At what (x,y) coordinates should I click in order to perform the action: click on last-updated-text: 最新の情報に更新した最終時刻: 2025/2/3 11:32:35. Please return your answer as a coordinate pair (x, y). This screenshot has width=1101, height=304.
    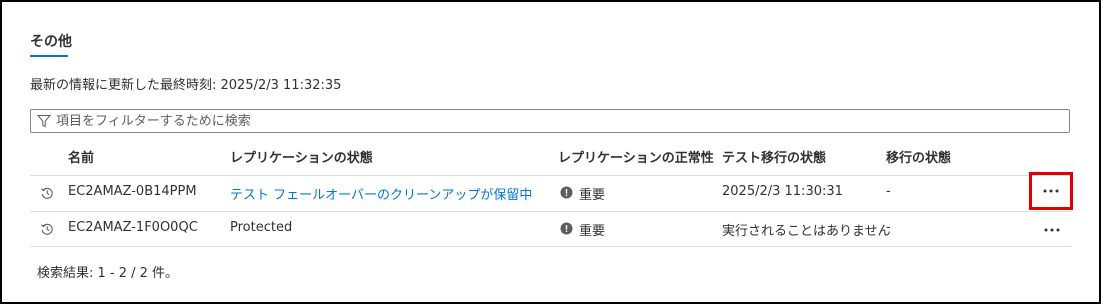
    Looking at the image, I should click on (186, 85).